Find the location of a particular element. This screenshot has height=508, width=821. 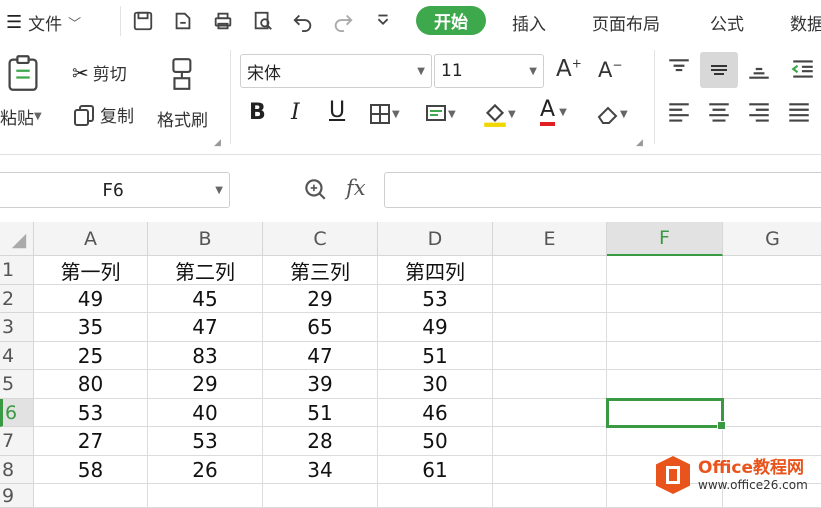

cell-f1 is located at coordinates (665, 270).